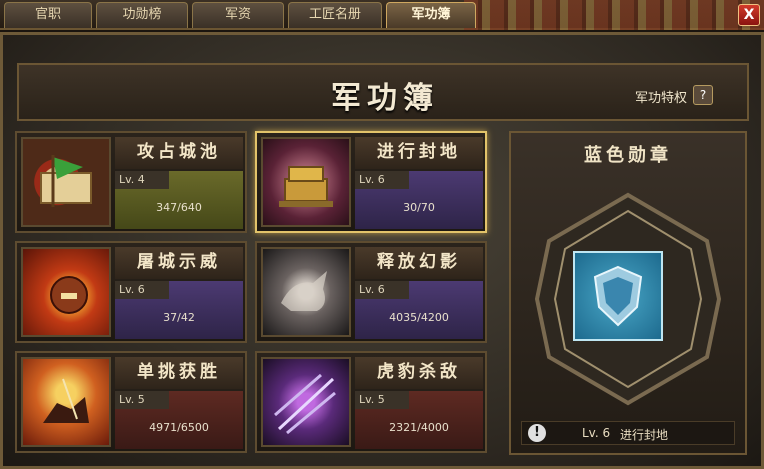 The image size is (764, 469). I want to click on card-progress: 4035/4200, so click(419, 317).